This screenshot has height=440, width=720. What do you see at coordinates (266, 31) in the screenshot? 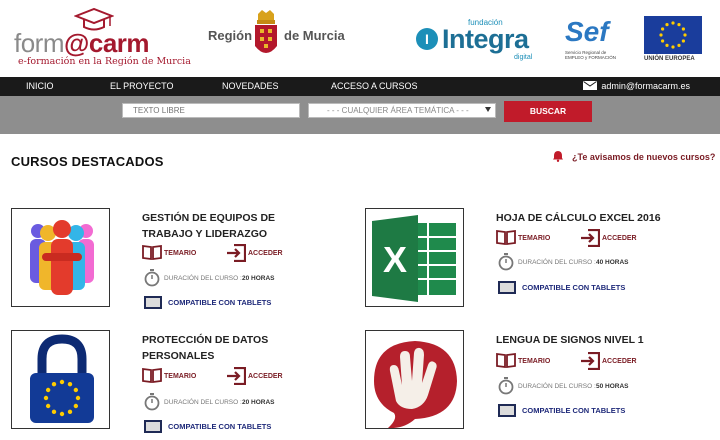
I see `murcia-coat-of-arms-icon` at bounding box center [266, 31].